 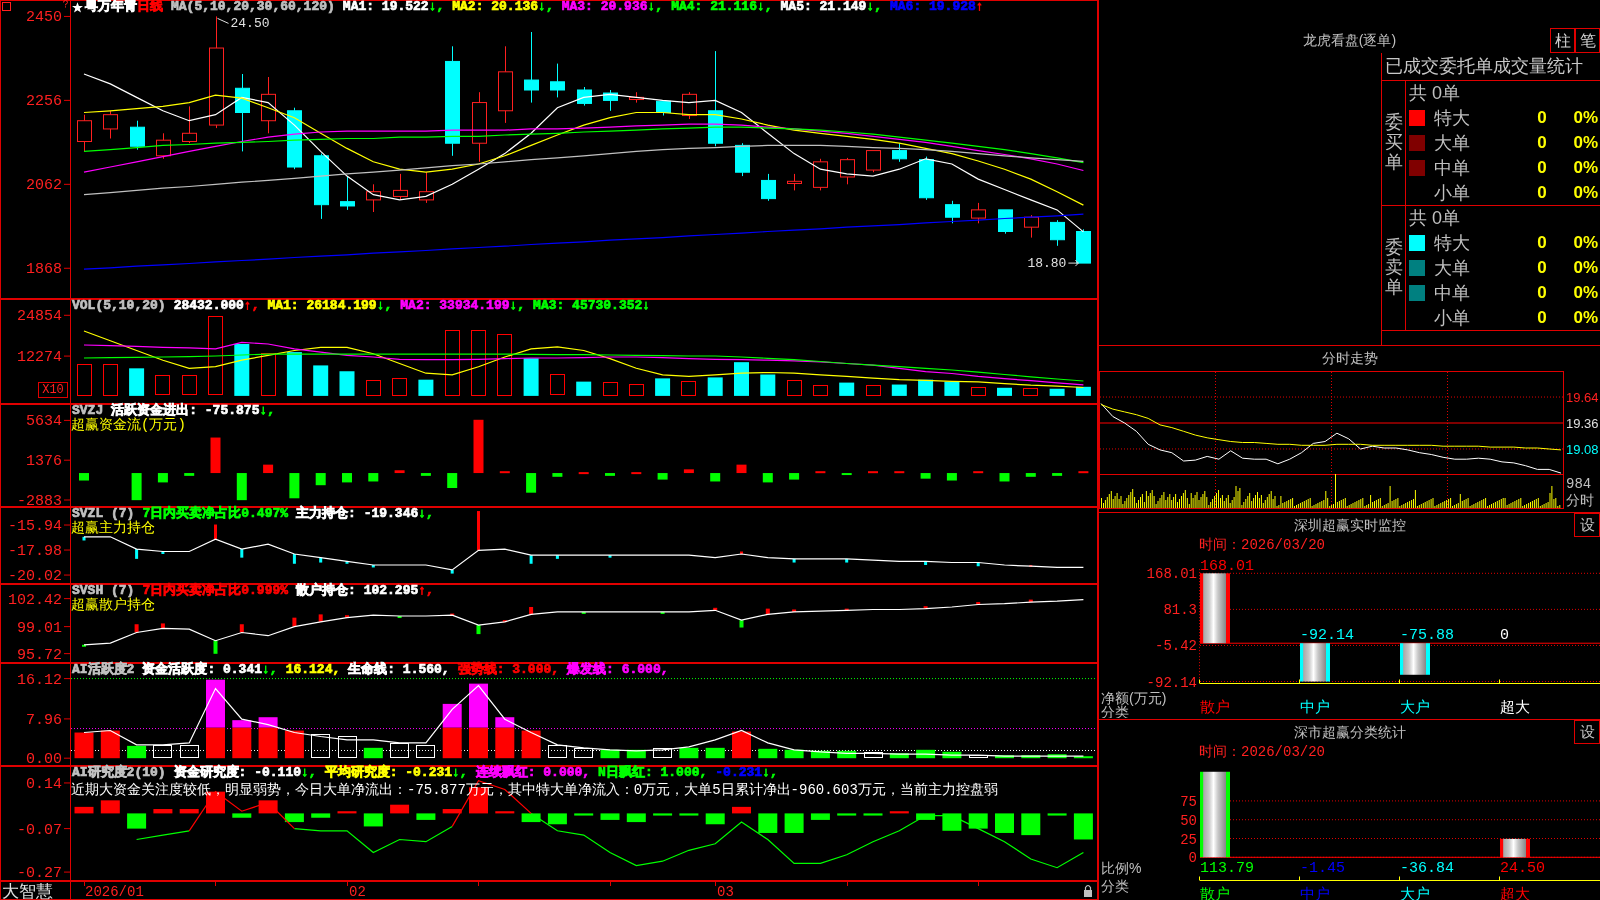 What do you see at coordinates (39, 628) in the screenshot?
I see `axis-tick-label: 99.01` at bounding box center [39, 628].